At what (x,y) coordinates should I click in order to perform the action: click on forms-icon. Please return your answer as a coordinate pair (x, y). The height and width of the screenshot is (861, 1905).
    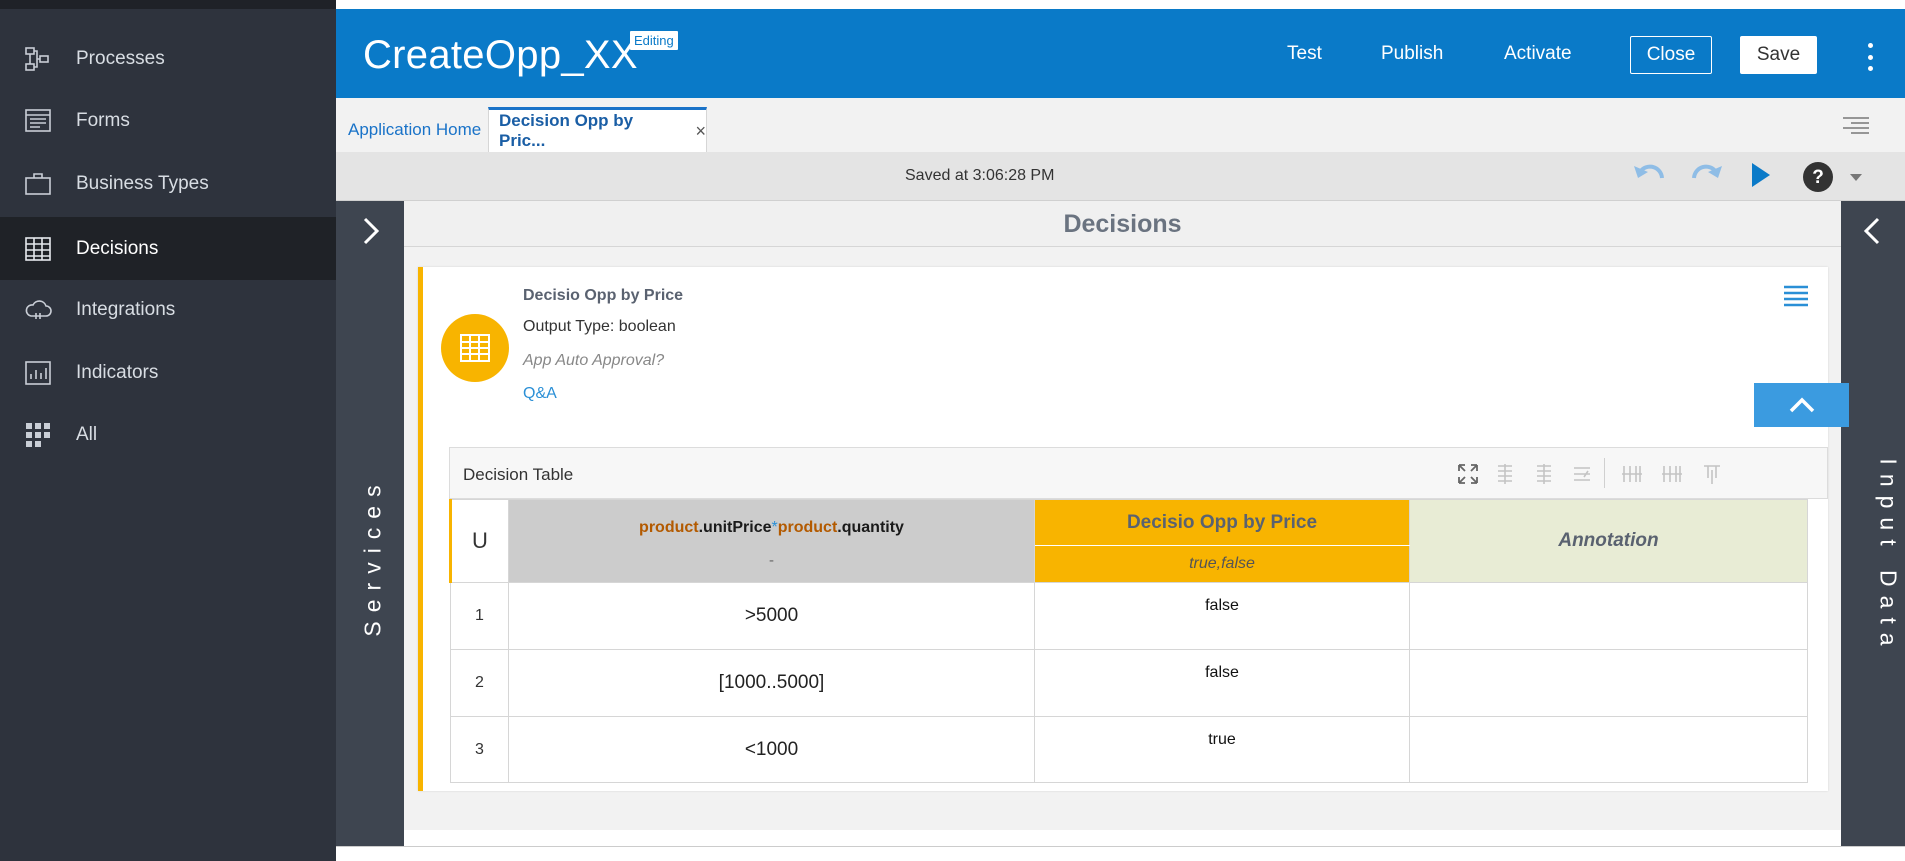
    Looking at the image, I should click on (38, 121).